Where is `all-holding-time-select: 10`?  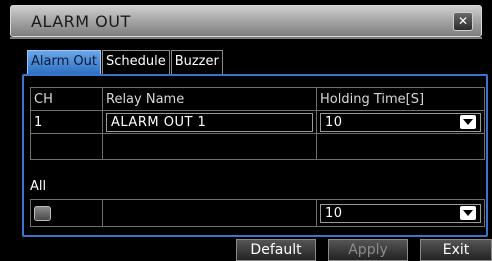 all-holding-time-select: 10 is located at coordinates (400, 213).